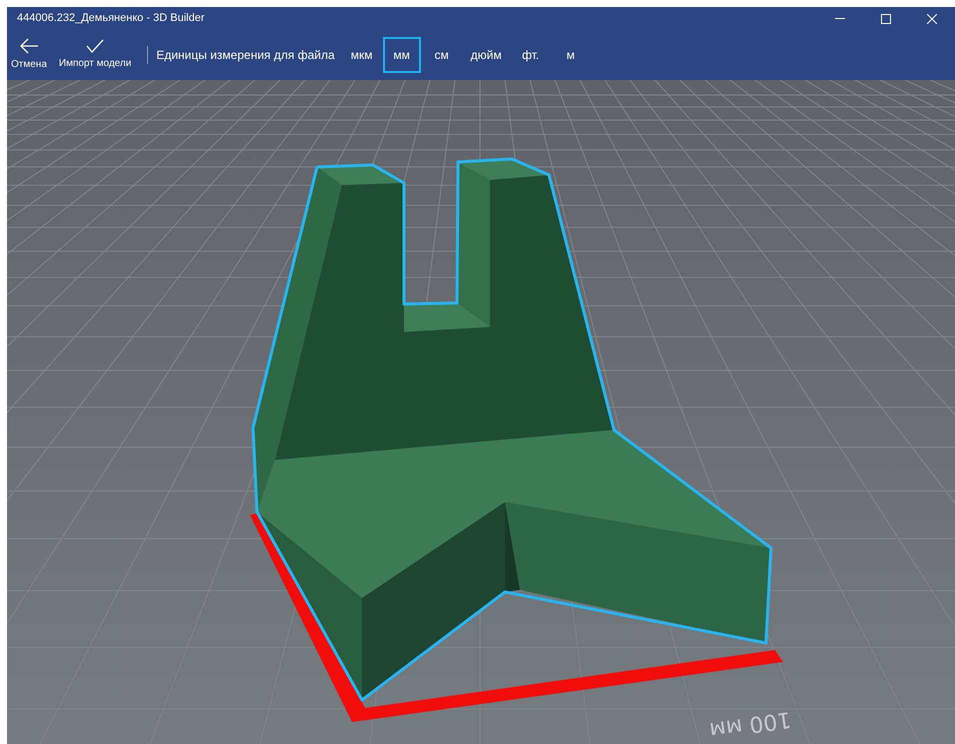  I want to click on close-icon, so click(932, 19).